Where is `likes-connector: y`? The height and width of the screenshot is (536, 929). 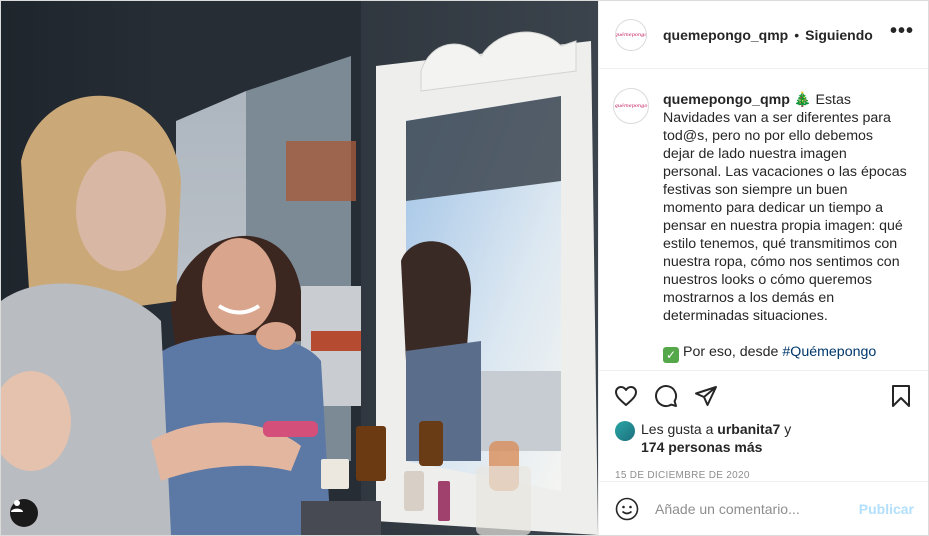 likes-connector: y is located at coordinates (788, 429).